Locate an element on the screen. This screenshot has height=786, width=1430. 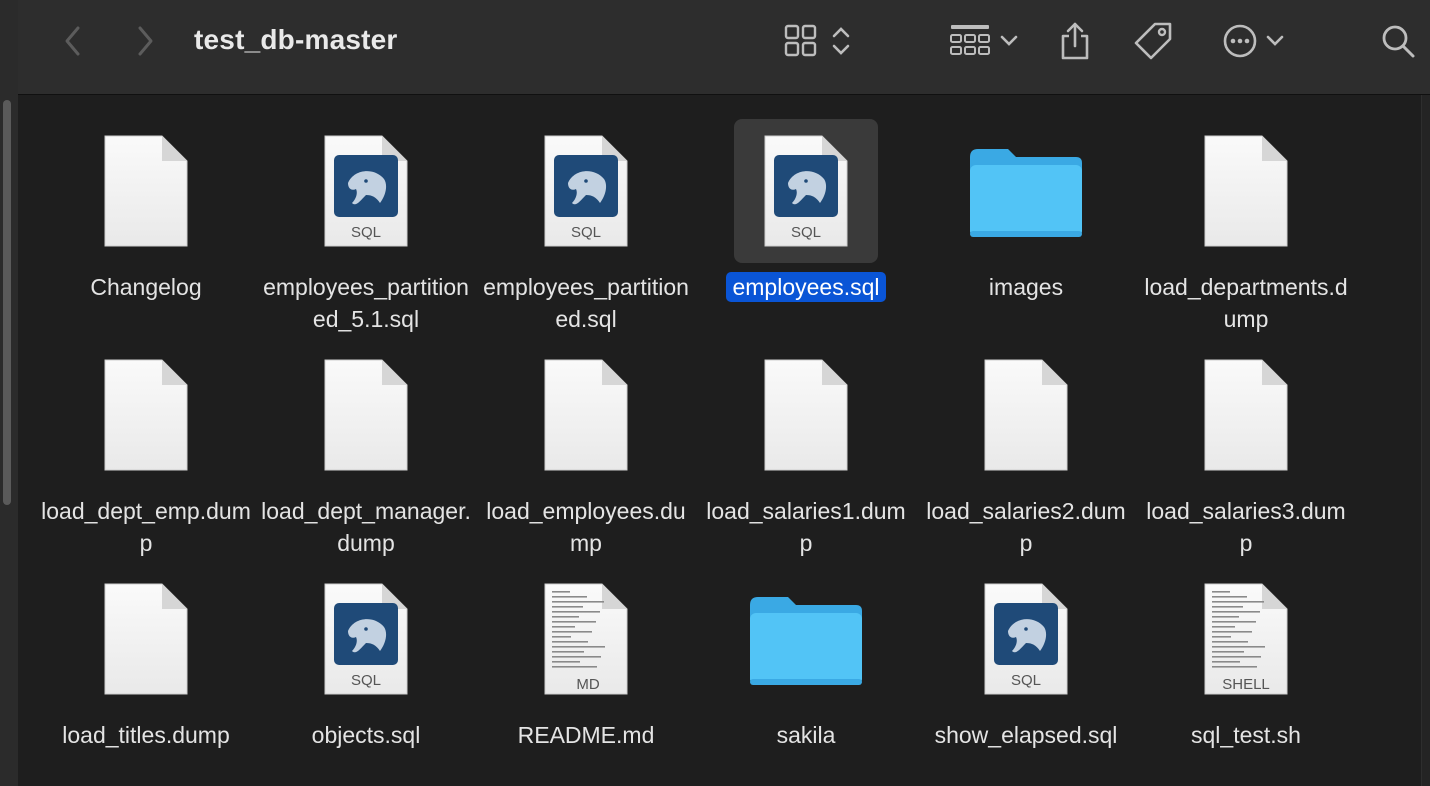
sidebar-scrollbar is located at coordinates (7, 302).